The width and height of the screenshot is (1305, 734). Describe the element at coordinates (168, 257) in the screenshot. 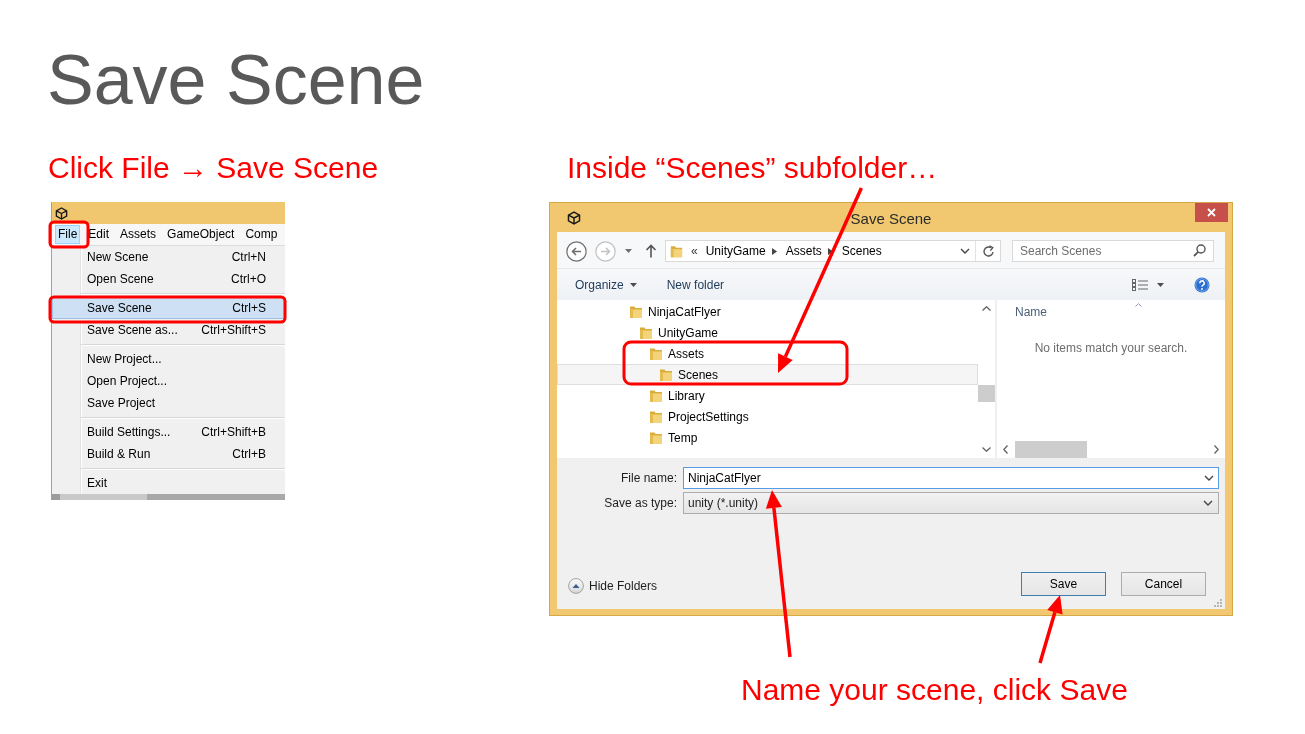

I see `menu-item: New Scene Ctrl+N` at that location.